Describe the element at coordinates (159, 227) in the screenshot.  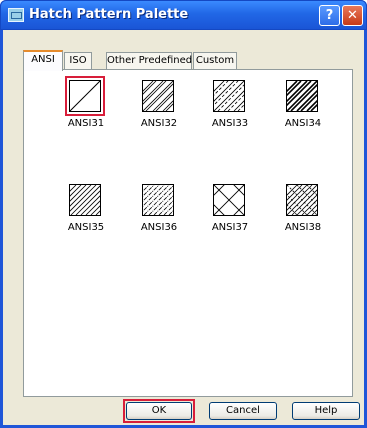
I see `pattern-label: ANSI36` at that location.